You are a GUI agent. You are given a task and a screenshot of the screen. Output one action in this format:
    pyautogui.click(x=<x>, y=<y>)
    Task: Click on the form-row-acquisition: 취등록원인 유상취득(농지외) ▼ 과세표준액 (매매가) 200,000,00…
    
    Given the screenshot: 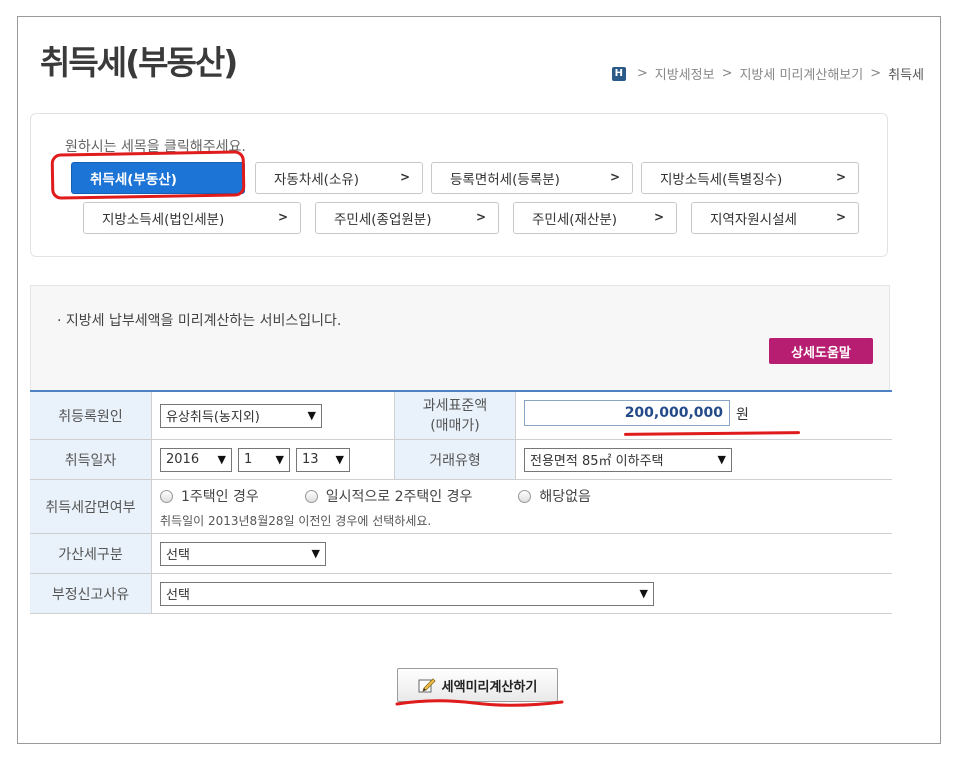 What is the action you would take?
    pyautogui.click(x=461, y=416)
    